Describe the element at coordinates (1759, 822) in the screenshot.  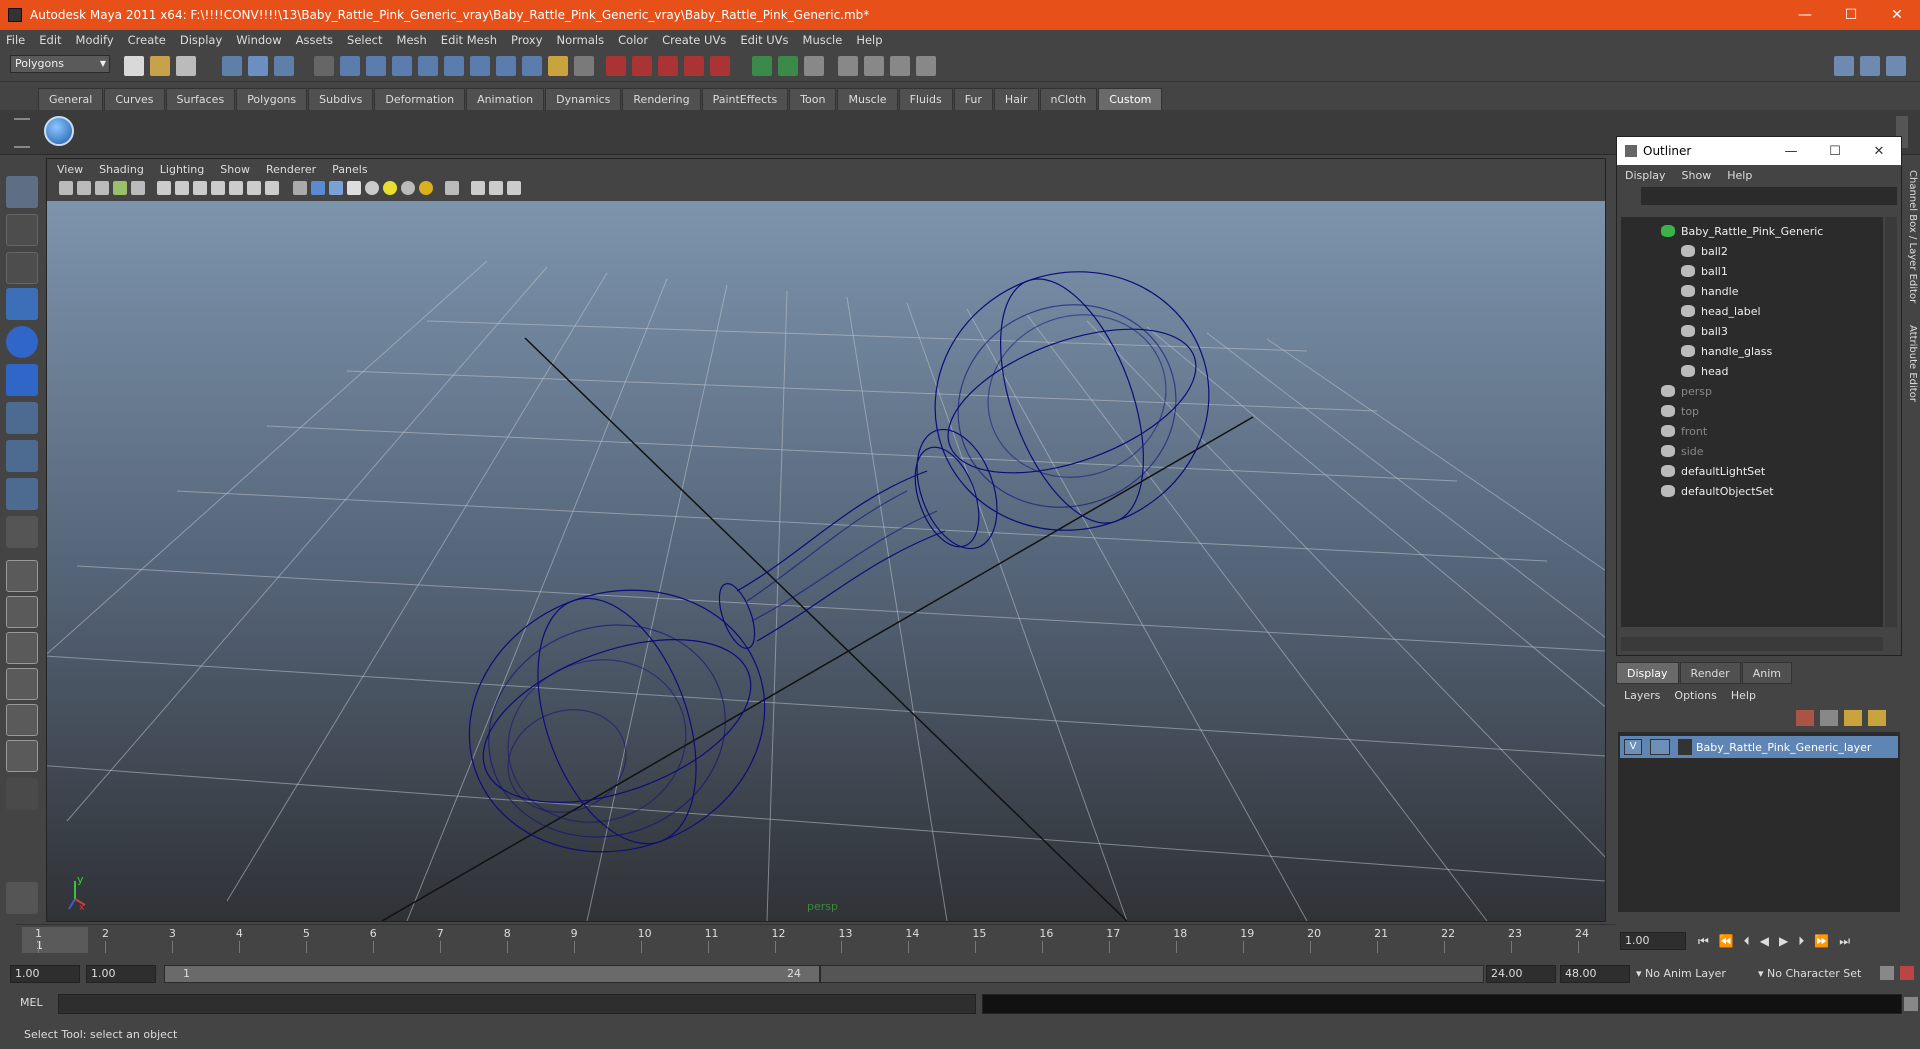
I see `layer-list: V Baby_Rattle_Pink_Generic_layer` at that location.